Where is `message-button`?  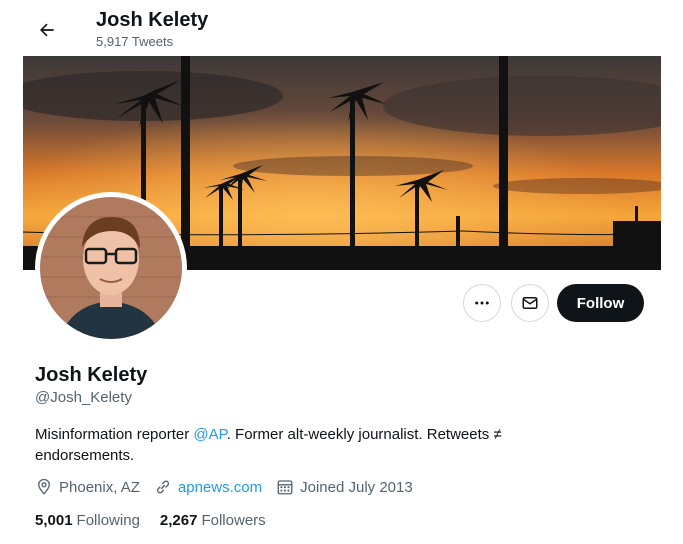 message-button is located at coordinates (530, 303).